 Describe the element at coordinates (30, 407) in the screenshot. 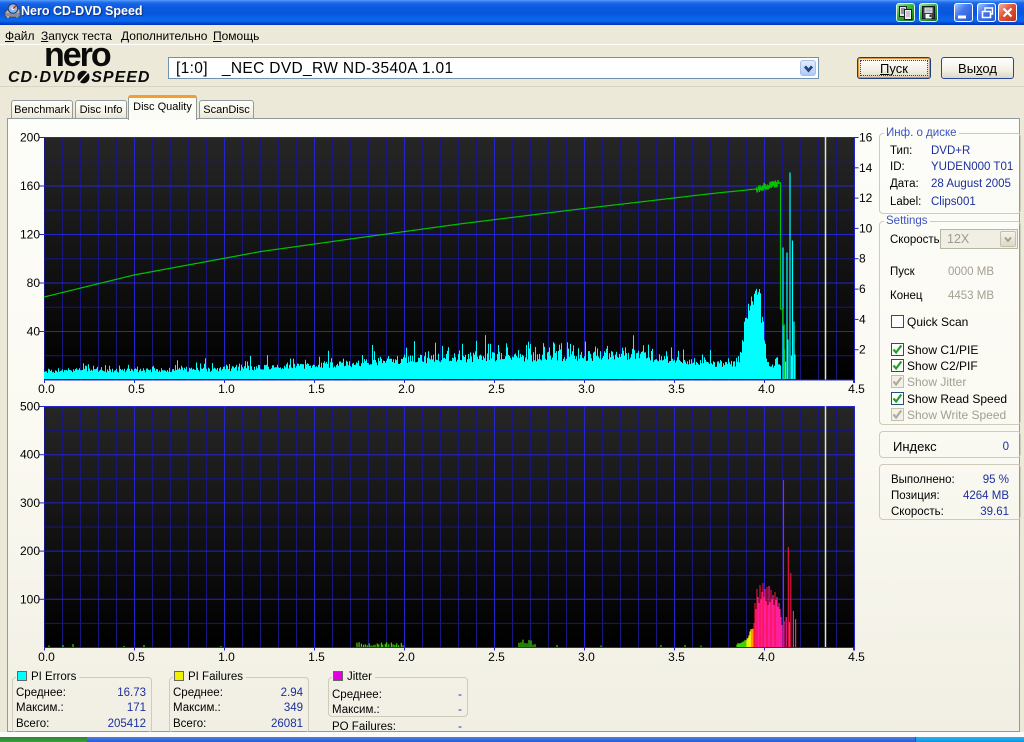

I see `svg-text: 500` at that location.